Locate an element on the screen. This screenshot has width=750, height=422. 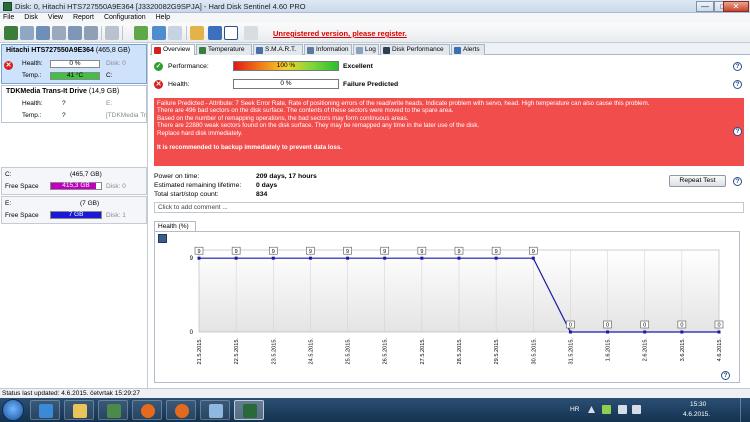
tab-label: Temperature is located at coordinates (226, 49).